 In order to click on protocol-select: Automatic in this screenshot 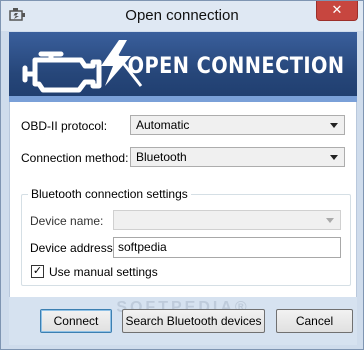, I will do `click(237, 125)`.